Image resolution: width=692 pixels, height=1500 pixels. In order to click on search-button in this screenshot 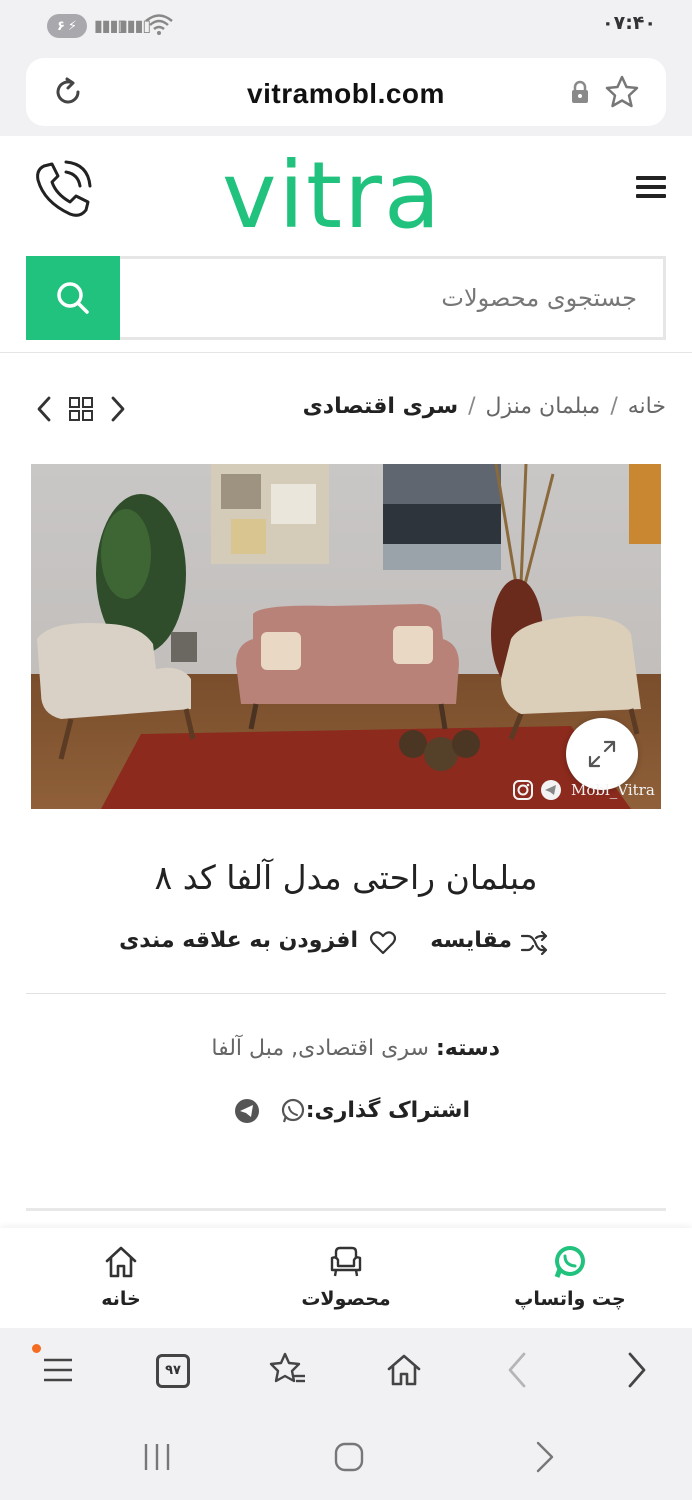, I will do `click(73, 298)`.